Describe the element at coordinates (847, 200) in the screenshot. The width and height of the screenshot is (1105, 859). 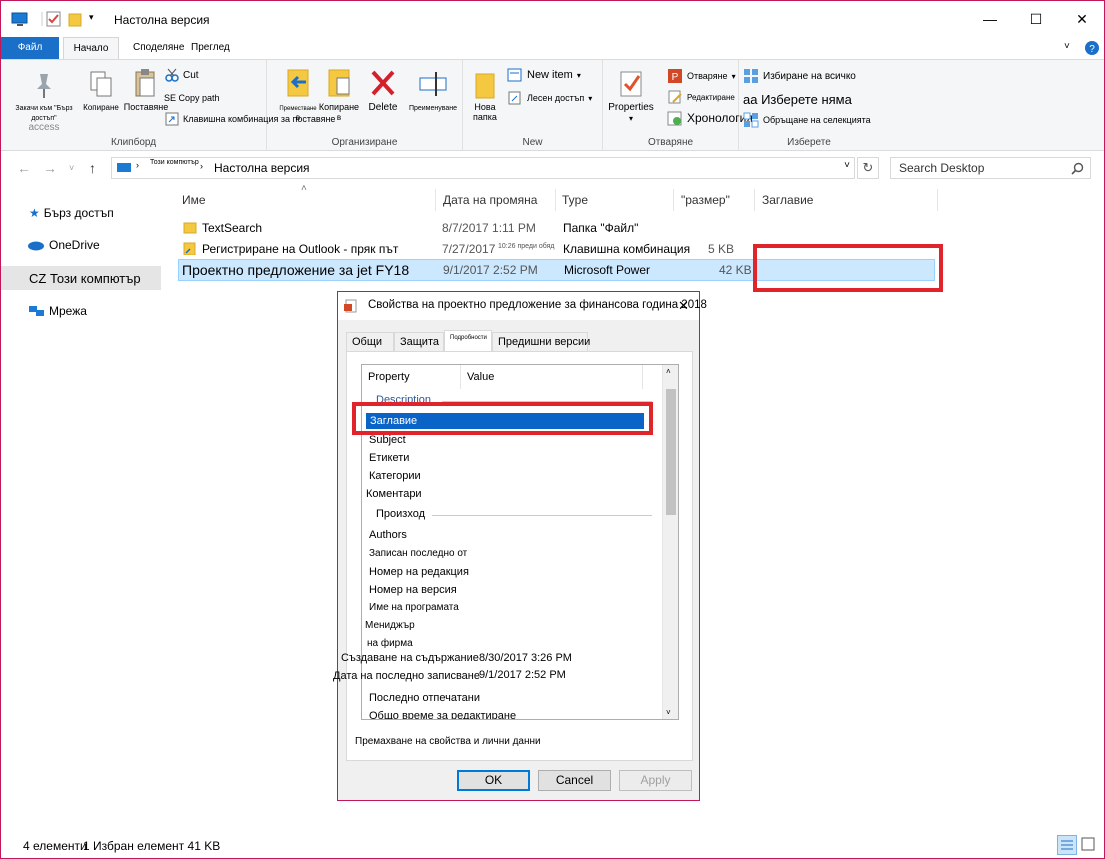
I see `column-header-title: Заглавие` at that location.